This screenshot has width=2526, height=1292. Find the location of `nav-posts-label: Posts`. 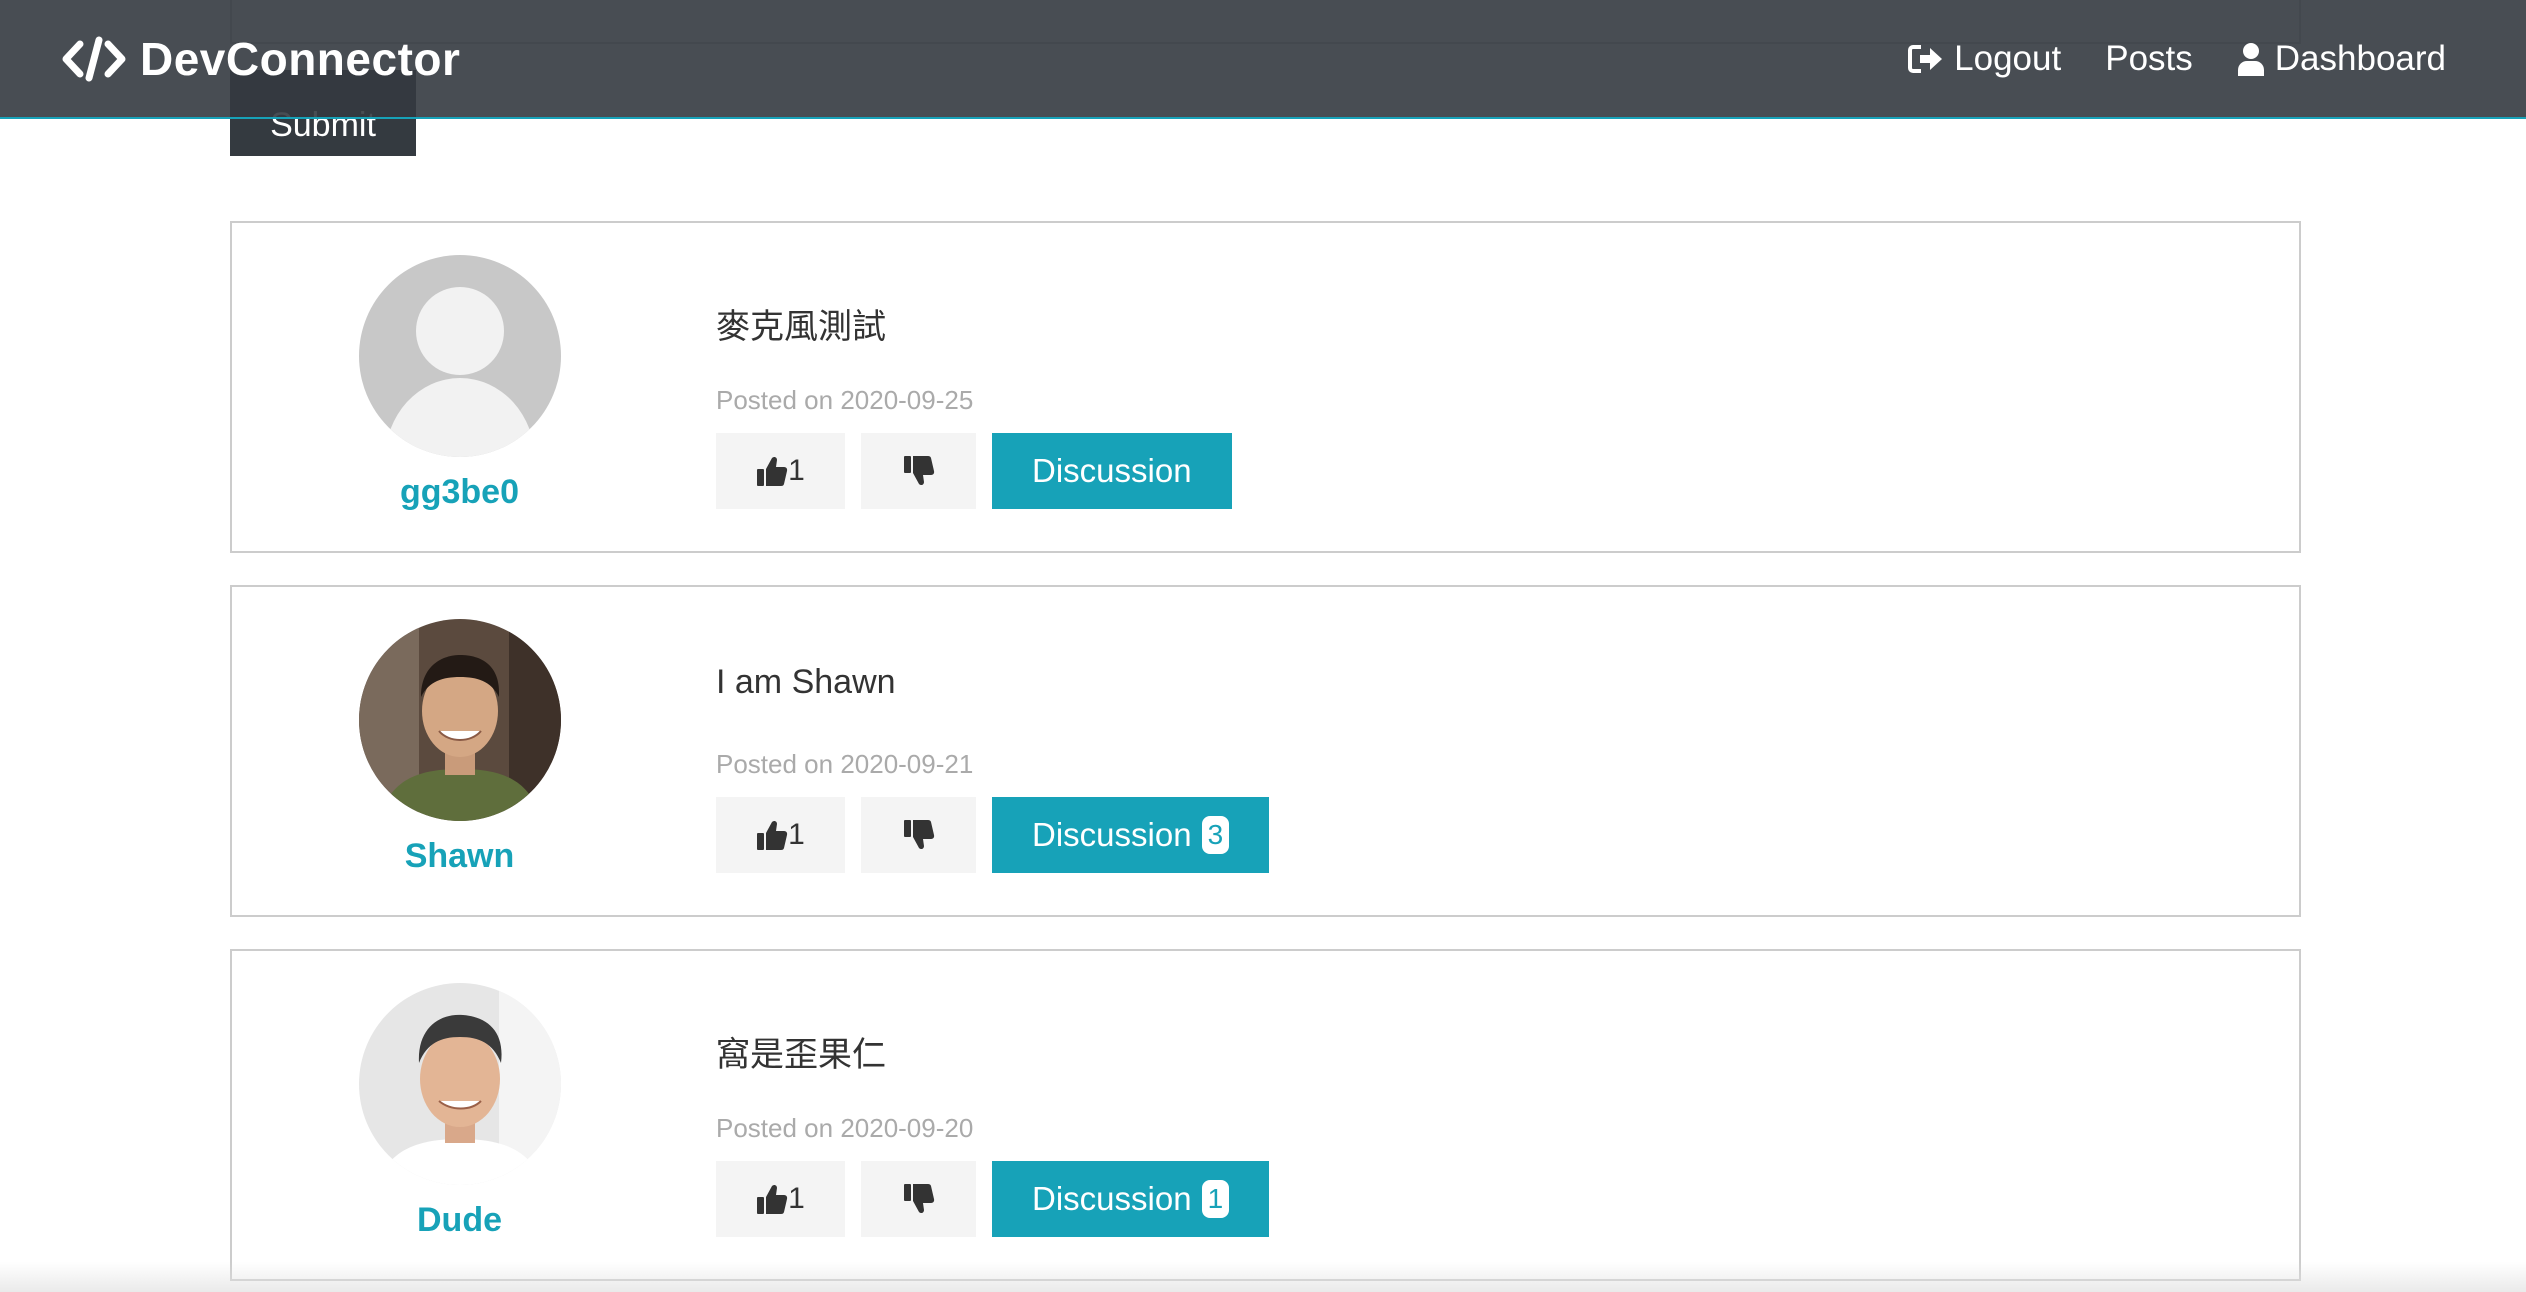

nav-posts-label: Posts is located at coordinates (2149, 58).